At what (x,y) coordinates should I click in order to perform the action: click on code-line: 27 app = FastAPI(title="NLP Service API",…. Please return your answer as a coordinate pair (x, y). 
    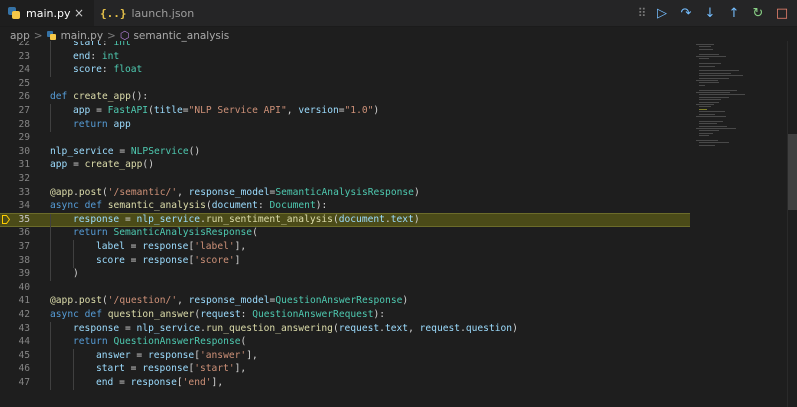
    Looking at the image, I should click on (345, 111).